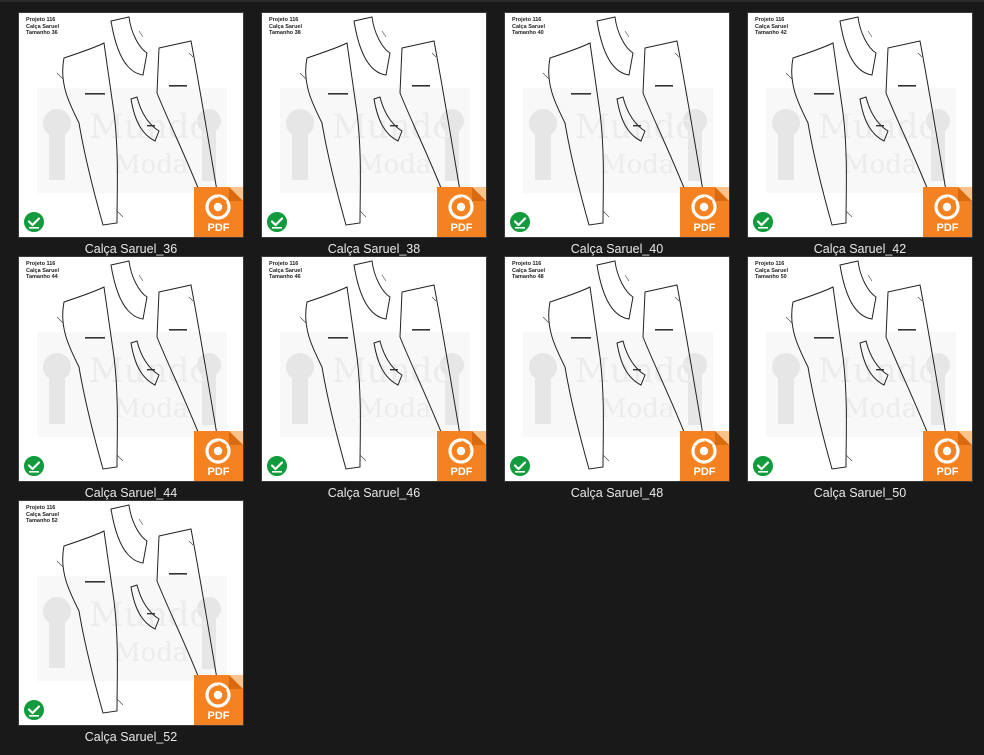 The height and width of the screenshot is (755, 984). Describe the element at coordinates (617, 249) in the screenshot. I see `file-name-label: Calça Saruel_40` at that location.